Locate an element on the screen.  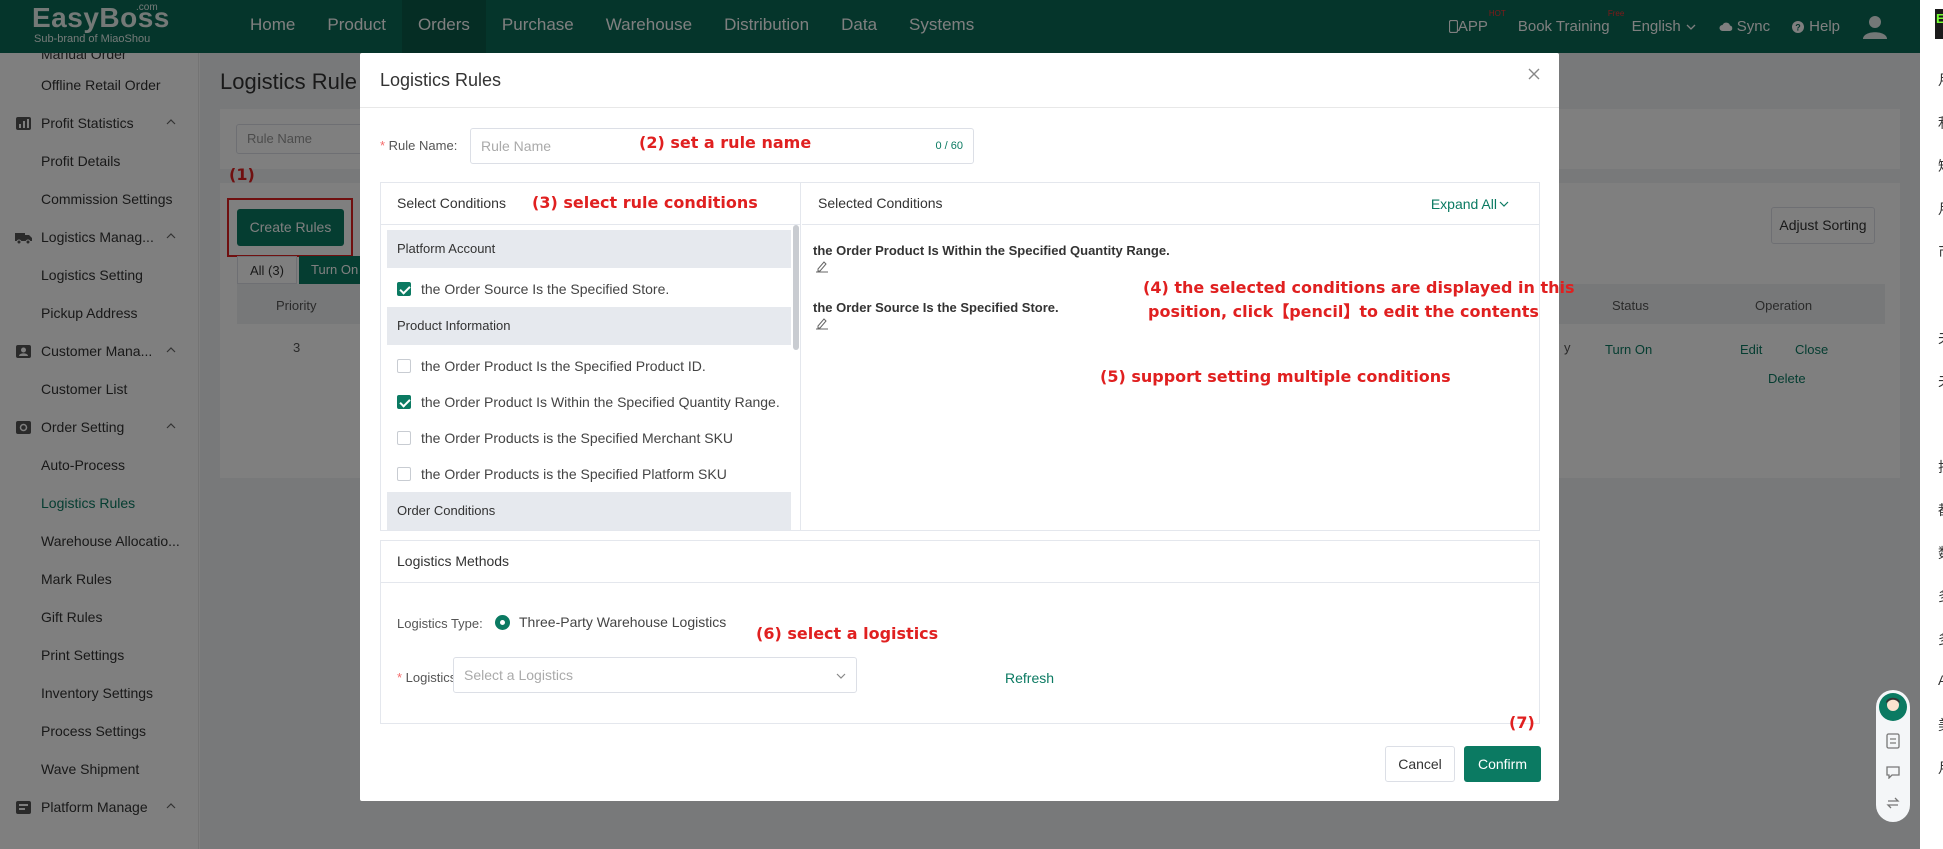
radio-selected is located at coordinates (502, 622).